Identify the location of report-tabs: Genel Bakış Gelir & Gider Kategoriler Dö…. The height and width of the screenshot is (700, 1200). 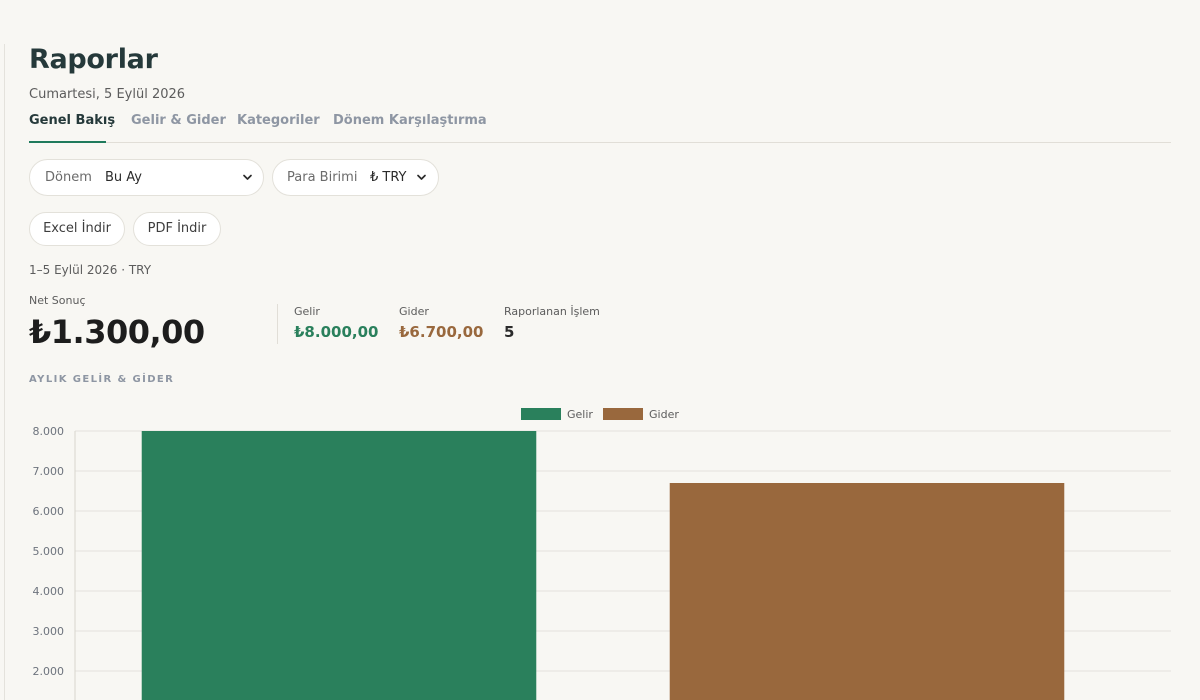
(600, 128).